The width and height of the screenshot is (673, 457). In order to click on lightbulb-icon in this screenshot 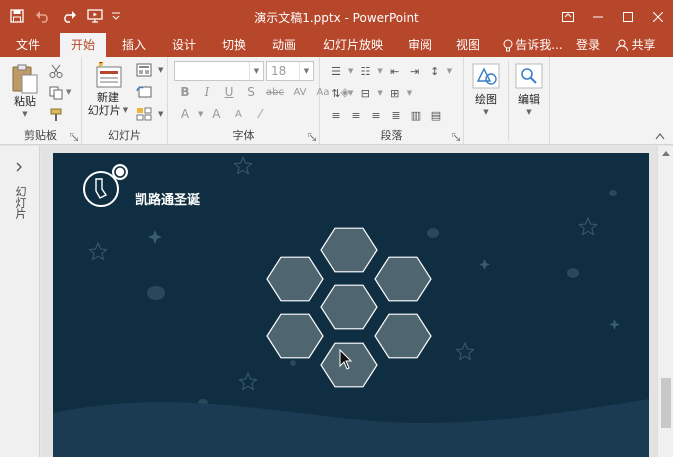, I will do `click(508, 45)`.